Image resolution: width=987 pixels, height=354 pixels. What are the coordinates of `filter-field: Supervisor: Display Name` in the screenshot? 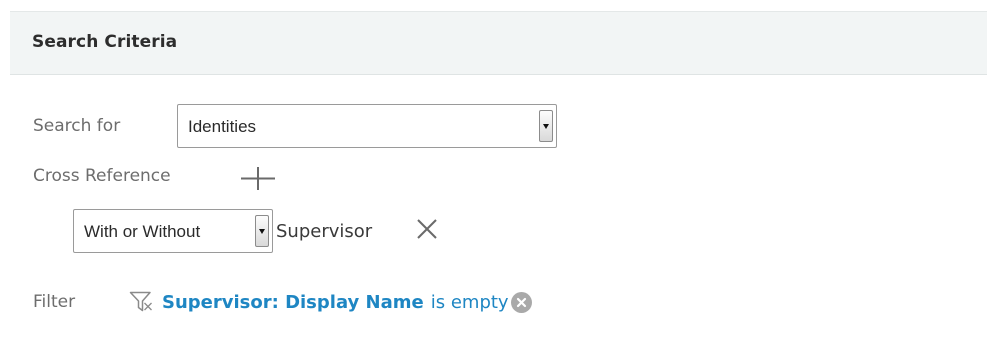 It's located at (293, 302).